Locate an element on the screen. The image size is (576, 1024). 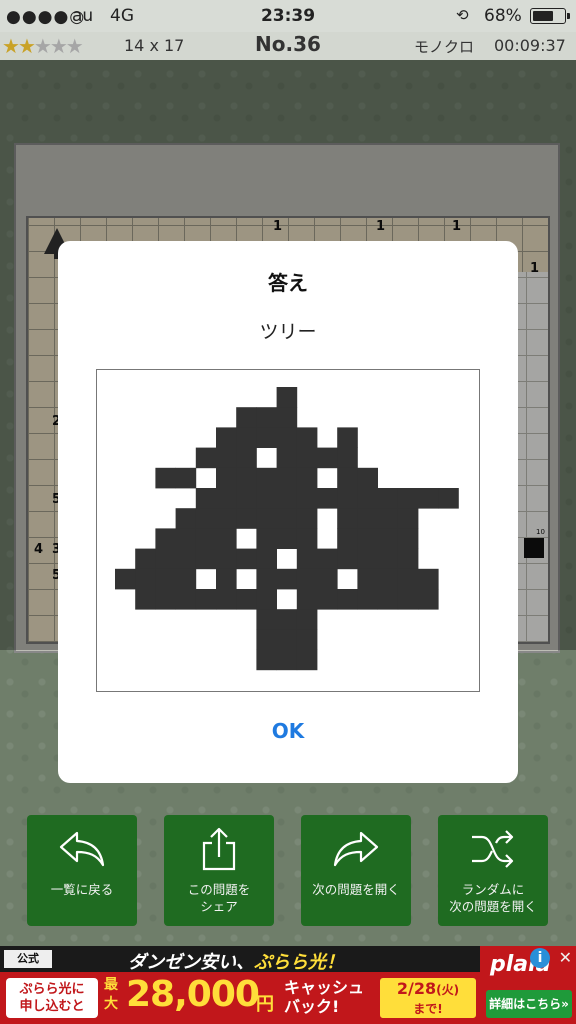
puzzle-number: No.36 is located at coordinates (288, 44).